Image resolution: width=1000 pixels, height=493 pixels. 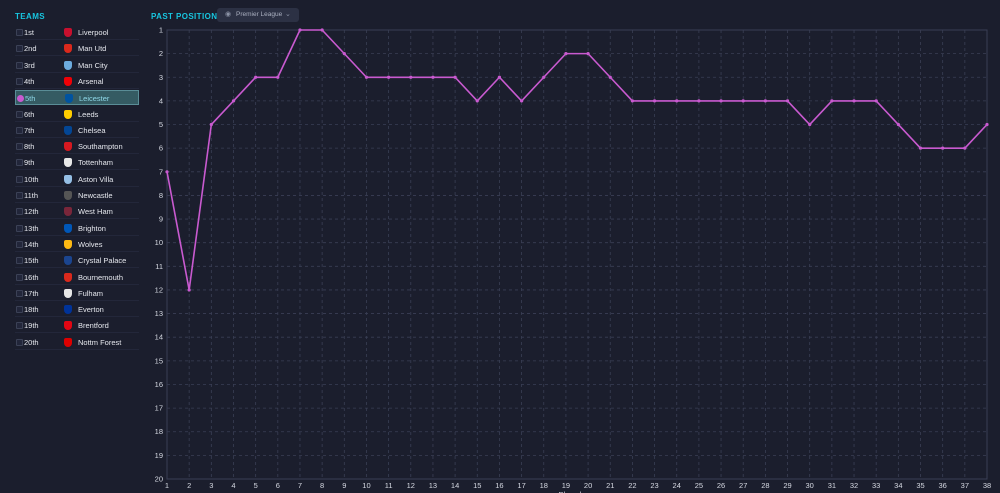 What do you see at coordinates (278, 485) in the screenshot?
I see `x-tick-label: 6` at bounding box center [278, 485].